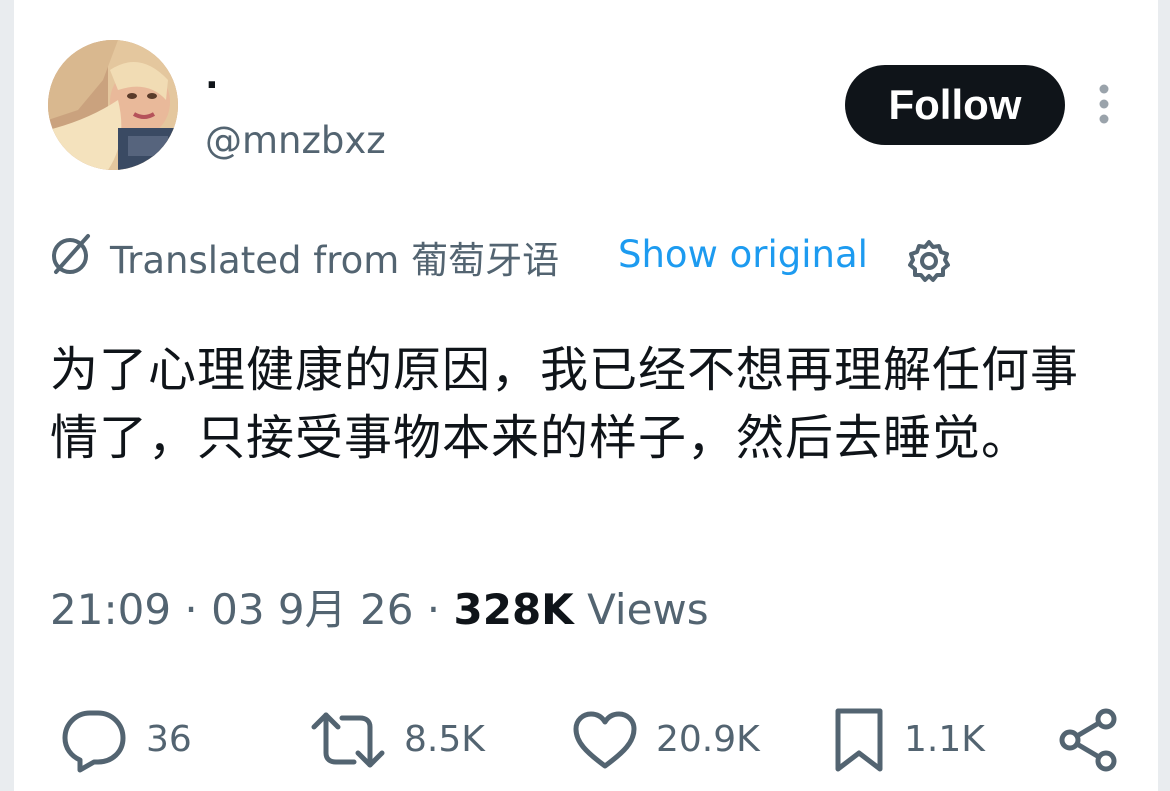 This screenshot has height=791, width=1170. I want to click on tweet-meta: 21:09 · 03 9月 26 · 328K Views, so click(379, 610).